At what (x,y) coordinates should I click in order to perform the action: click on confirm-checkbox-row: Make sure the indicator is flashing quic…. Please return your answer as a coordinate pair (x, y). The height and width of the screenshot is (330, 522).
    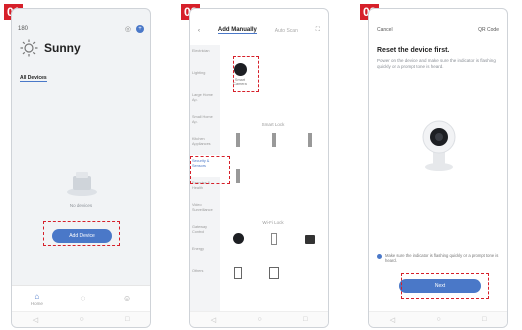
    Looking at the image, I should click on (439, 258).